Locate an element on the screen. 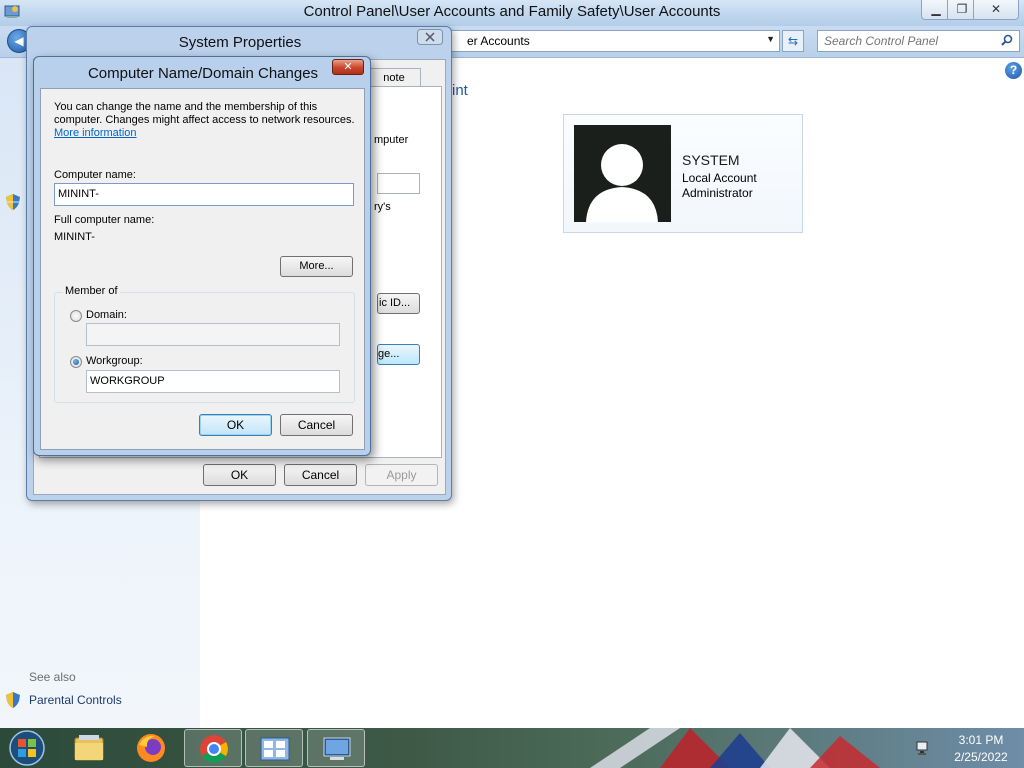  taskbar-control-panel is located at coordinates (274, 748).